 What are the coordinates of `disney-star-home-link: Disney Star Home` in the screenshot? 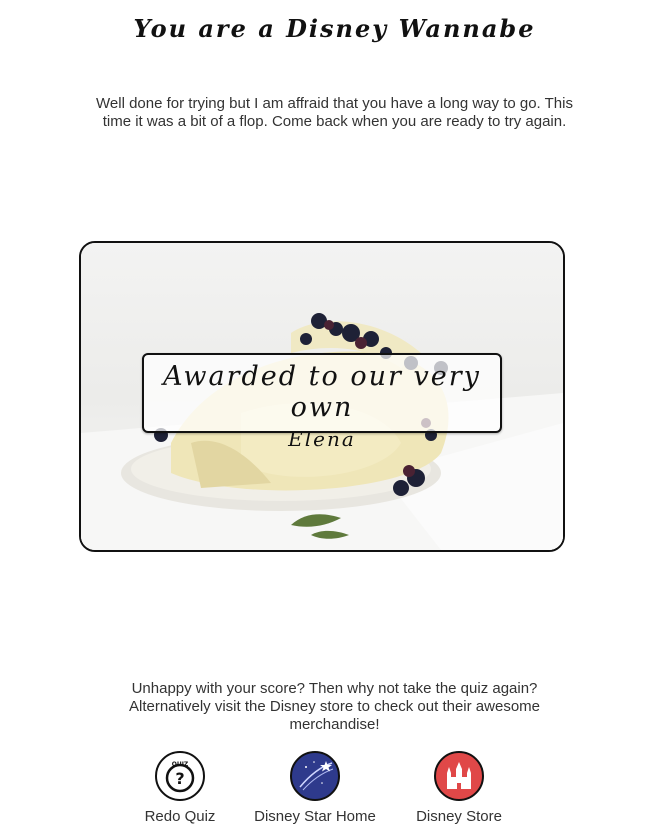 It's located at (315, 788).